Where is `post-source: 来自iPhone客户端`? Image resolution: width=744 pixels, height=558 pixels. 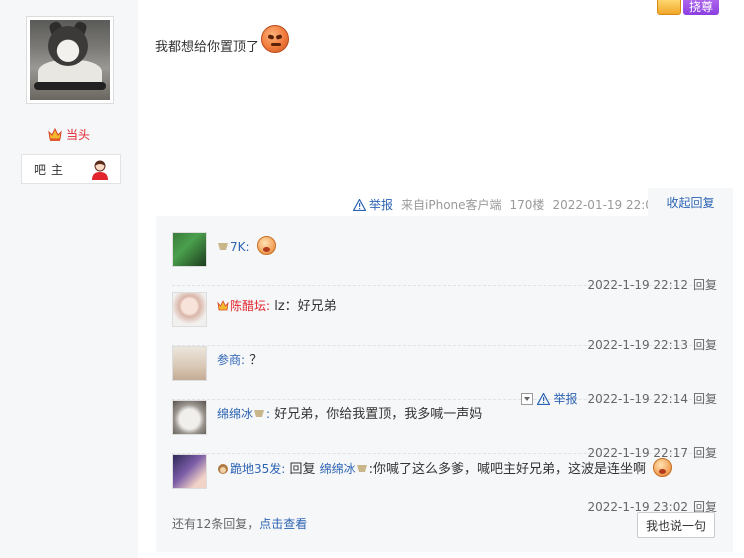 post-source: 来自iPhone客户端 is located at coordinates (451, 205).